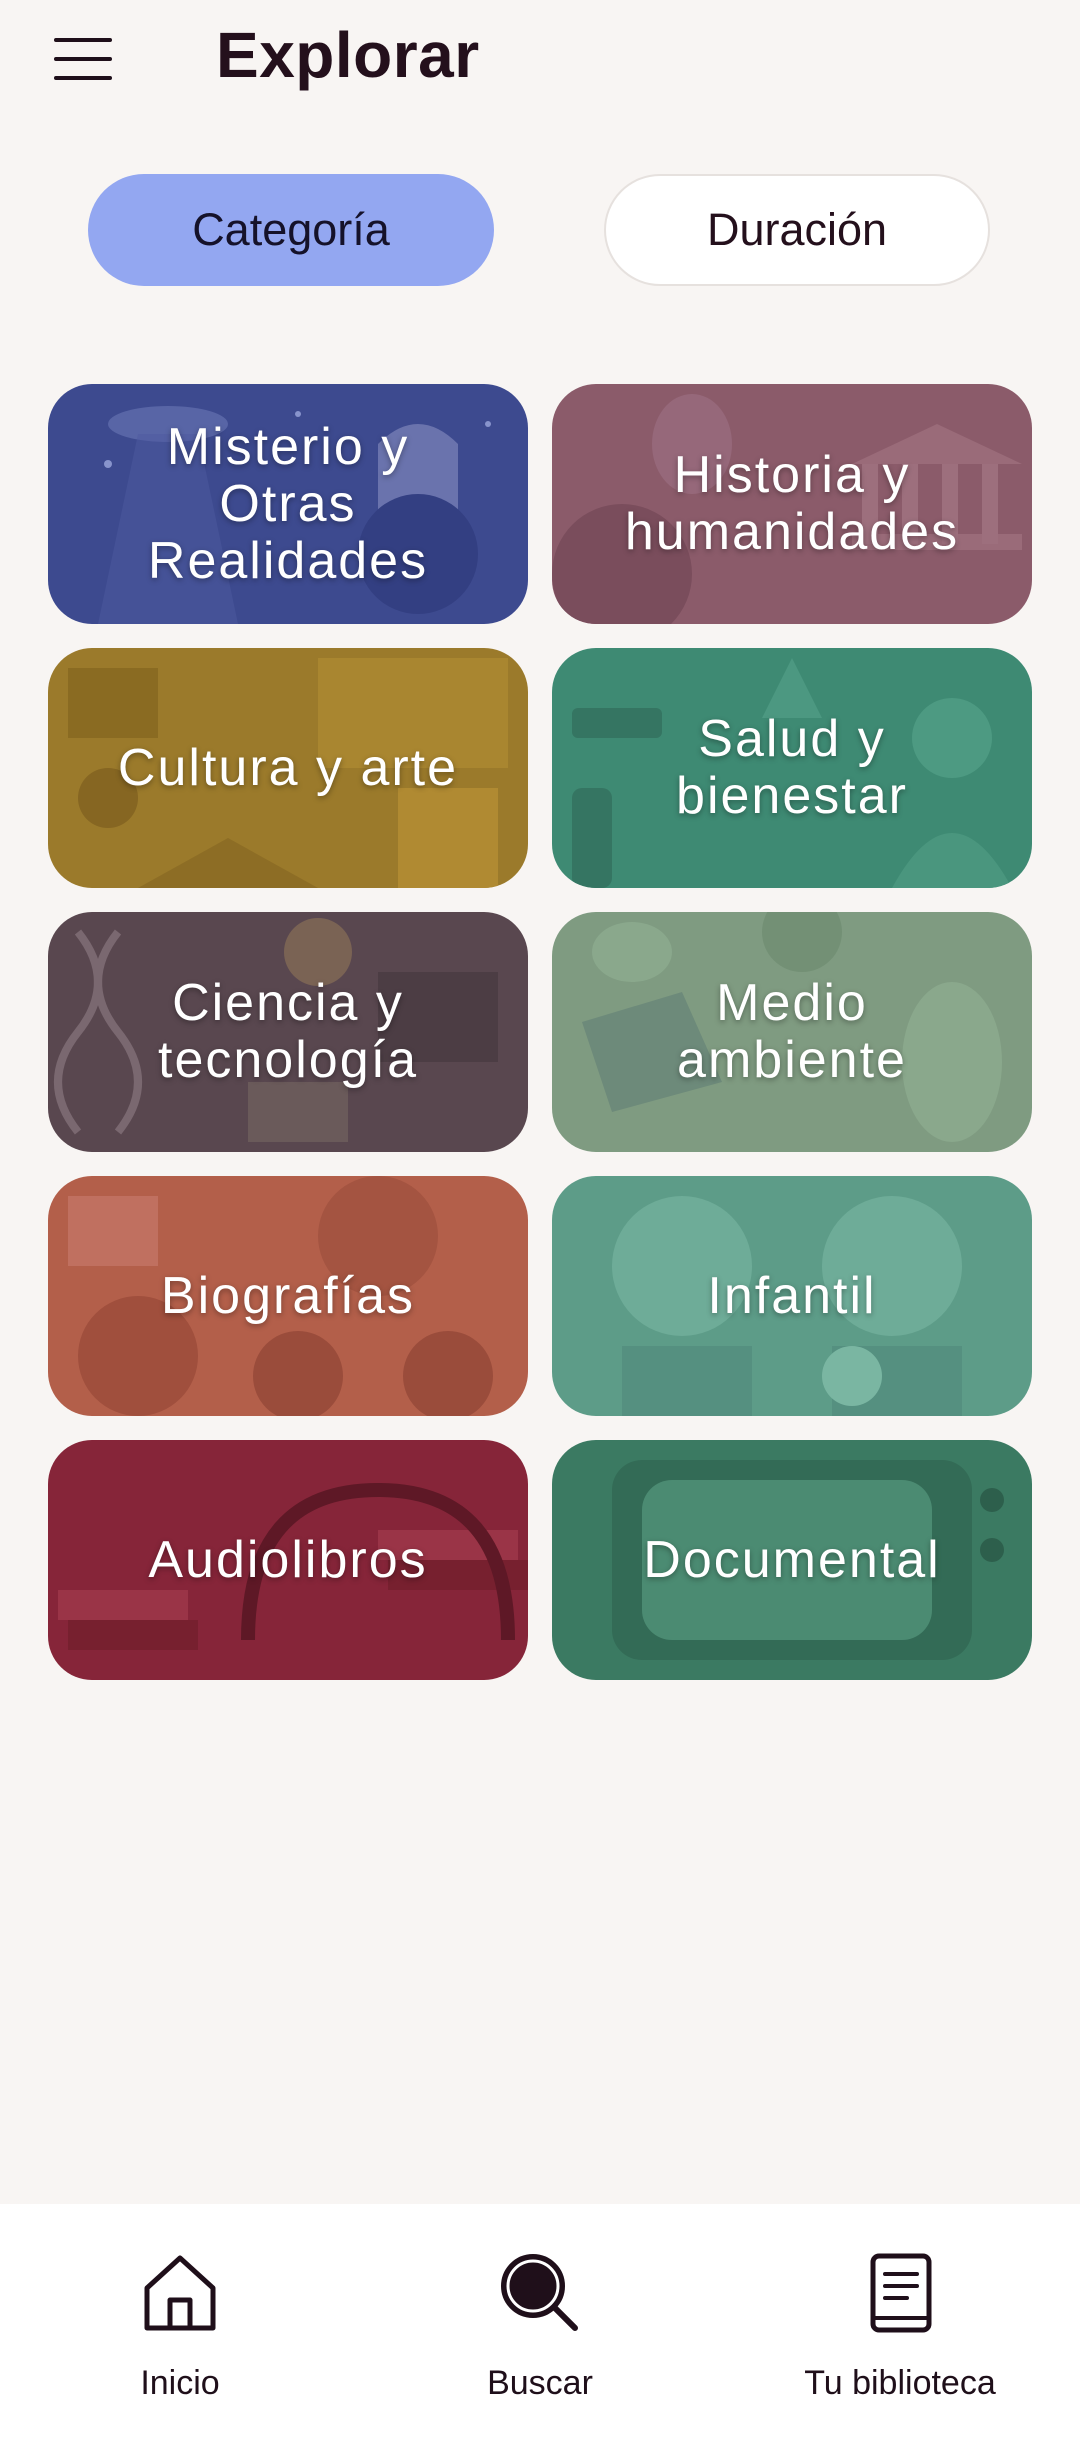 This screenshot has width=1080, height=2443. What do you see at coordinates (540, 65) in the screenshot?
I see `app-header: Explorar` at bounding box center [540, 65].